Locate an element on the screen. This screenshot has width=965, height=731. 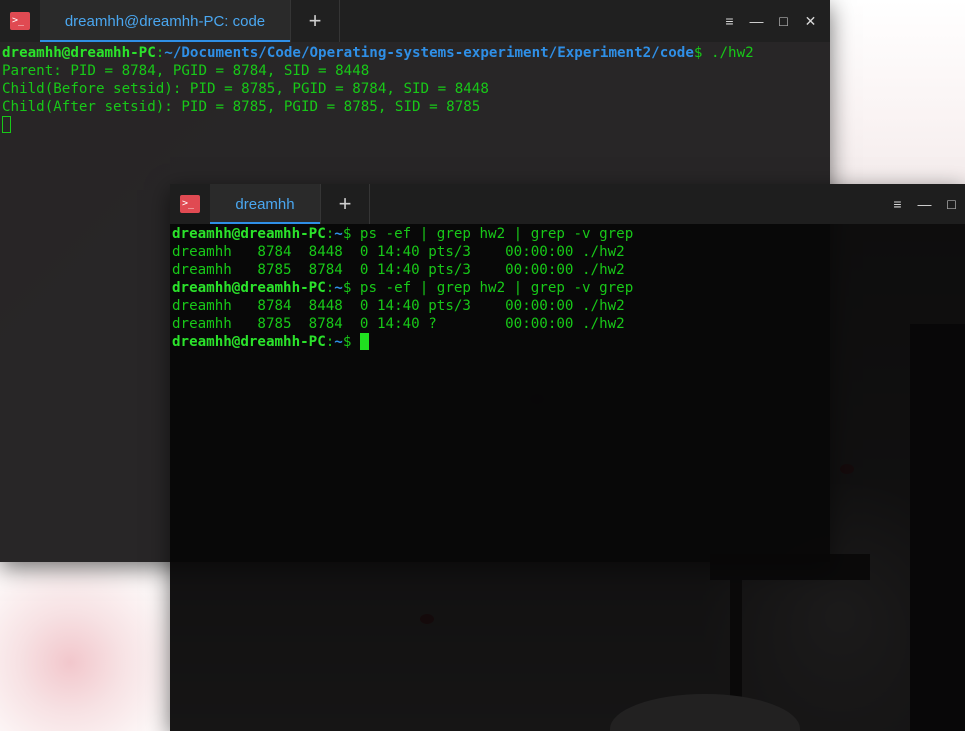
titlebar: >_ dreamhh@dreamhh-PC: code + ≡ — □ ✕ is located at coordinates (415, 21).